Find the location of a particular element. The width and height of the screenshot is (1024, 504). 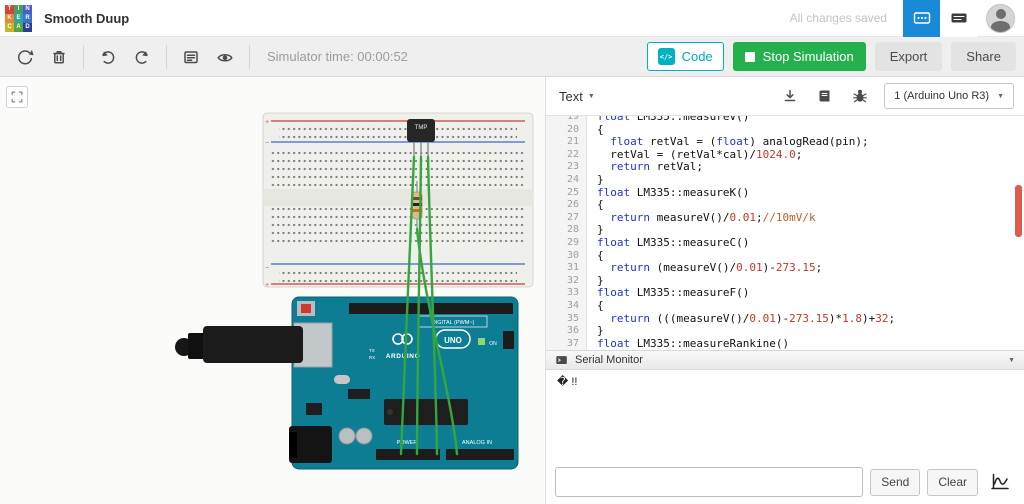

stop-button-label: Stop Simulation is located at coordinates (808, 56).